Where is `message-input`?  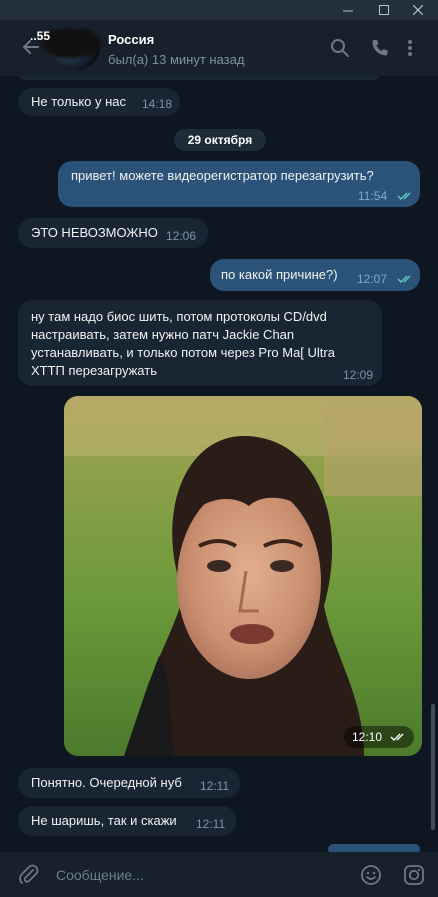 message-input is located at coordinates (201, 875).